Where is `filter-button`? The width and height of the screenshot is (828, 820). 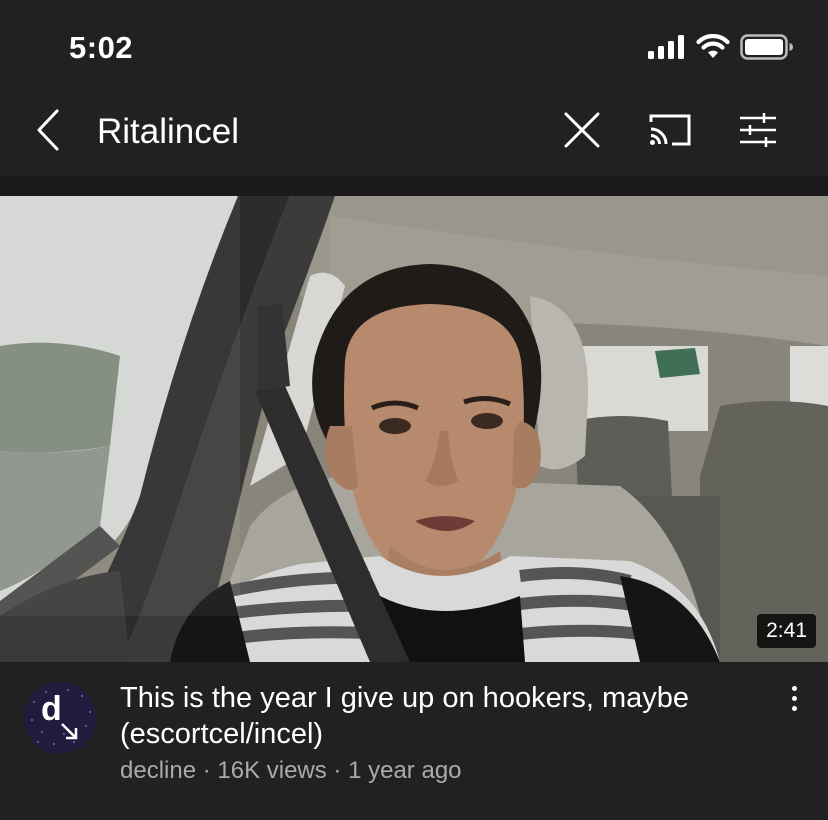 filter-button is located at coordinates (758, 132).